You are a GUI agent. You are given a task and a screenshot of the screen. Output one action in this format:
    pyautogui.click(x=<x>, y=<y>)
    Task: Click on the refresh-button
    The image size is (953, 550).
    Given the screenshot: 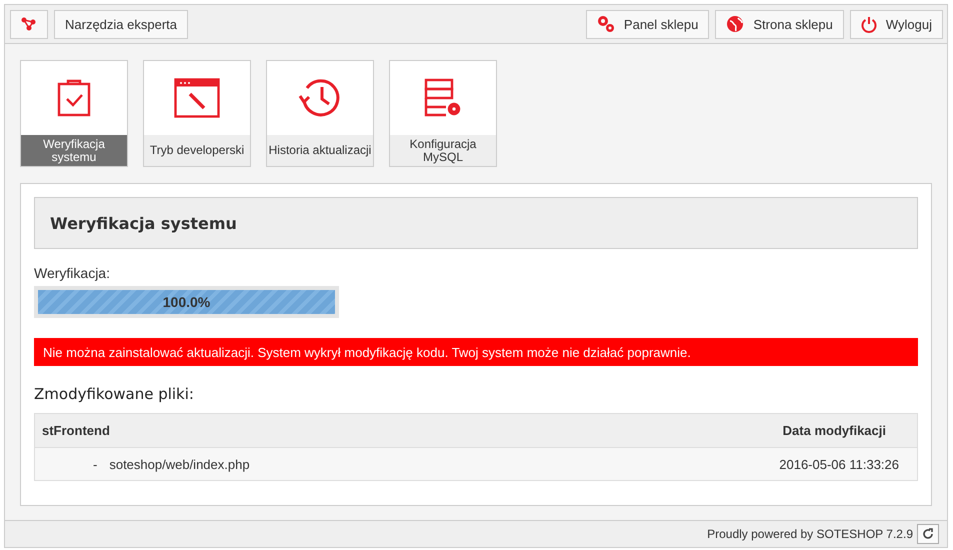 What is the action you would take?
    pyautogui.click(x=928, y=534)
    